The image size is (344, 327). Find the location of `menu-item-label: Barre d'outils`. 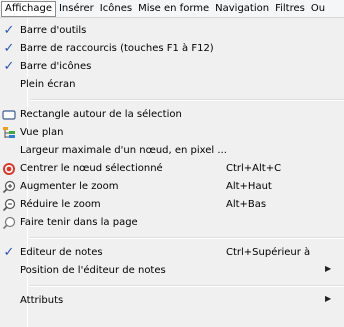

menu-item-label: Barre d'outils is located at coordinates (53, 30).